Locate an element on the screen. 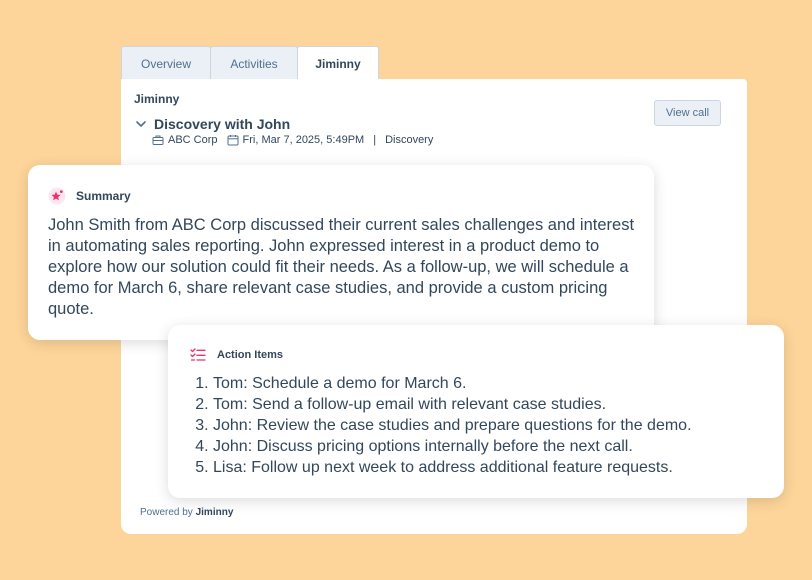 The image size is (812, 580). briefcase-icon is located at coordinates (158, 140).